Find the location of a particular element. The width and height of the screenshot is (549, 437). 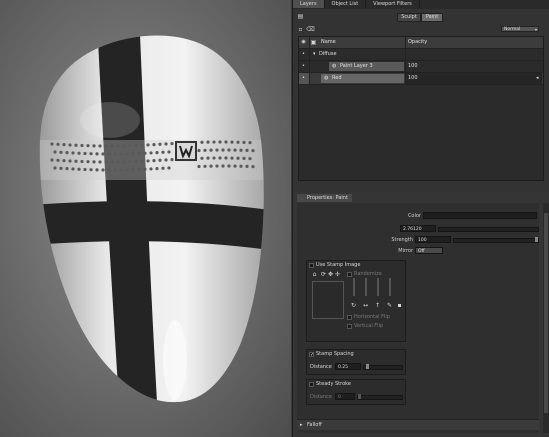

reset-icon: ⟳ is located at coordinates (323, 274).